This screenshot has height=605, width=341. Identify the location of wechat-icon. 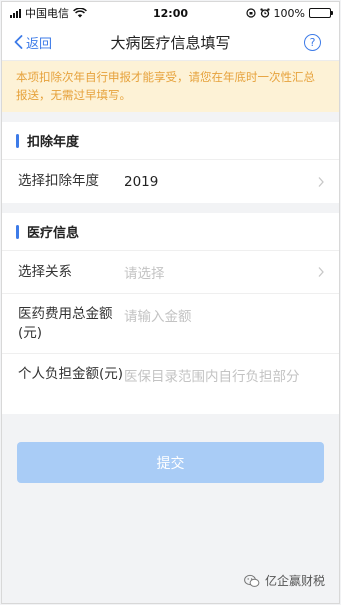
(252, 580).